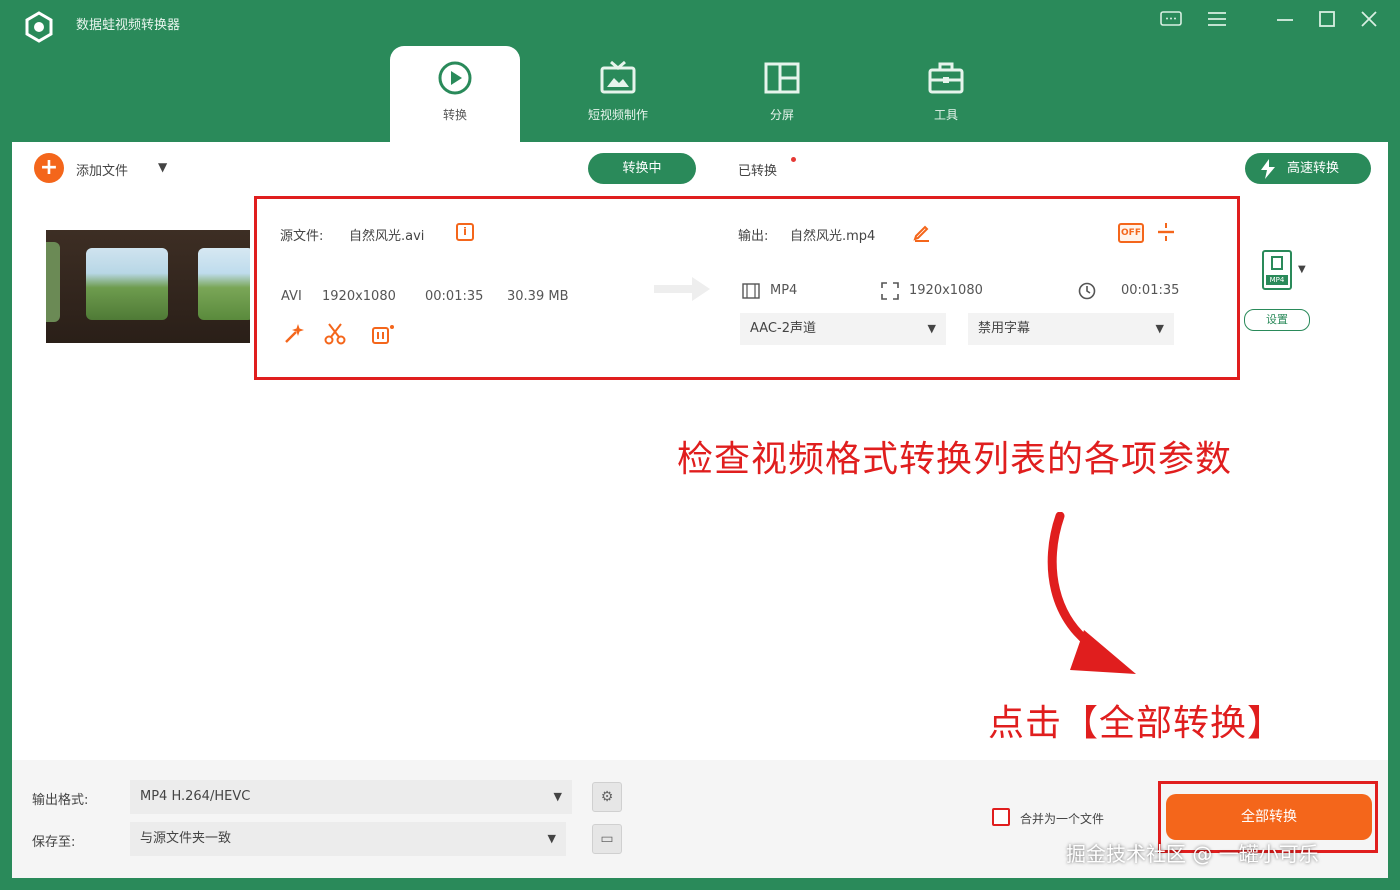  What do you see at coordinates (945, 115) in the screenshot?
I see `tab-label: 工具` at bounding box center [945, 115].